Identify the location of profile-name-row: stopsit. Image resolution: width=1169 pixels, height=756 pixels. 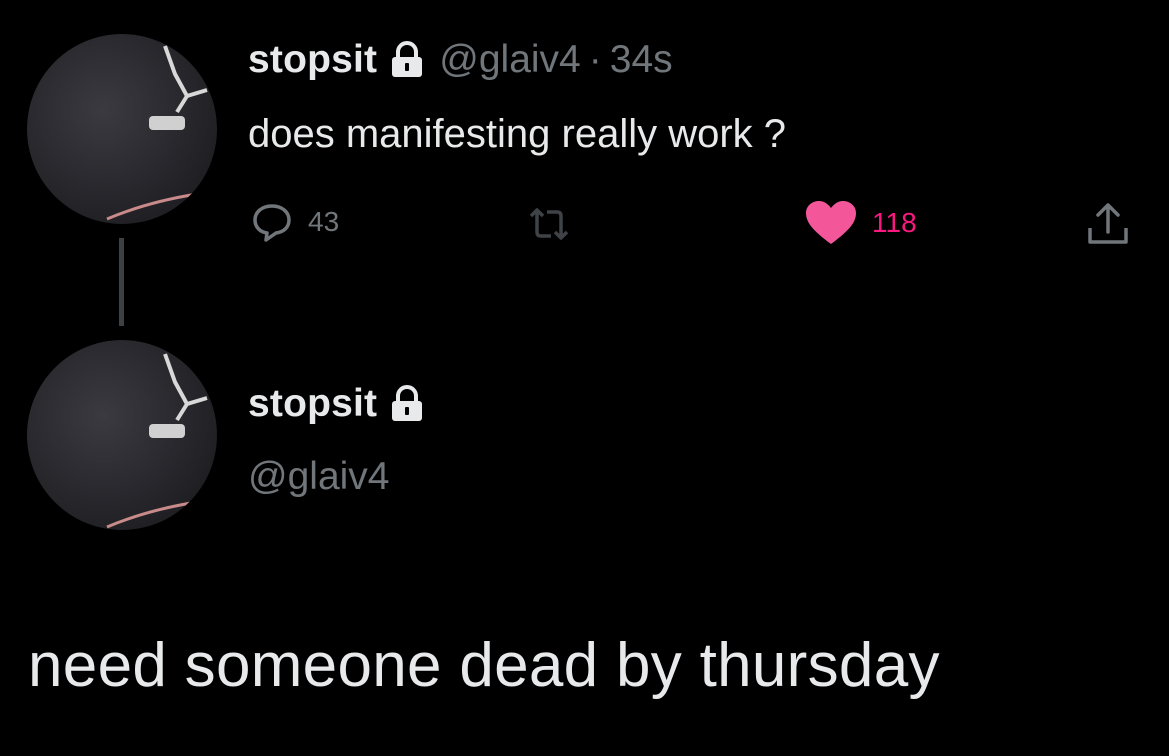
(336, 404).